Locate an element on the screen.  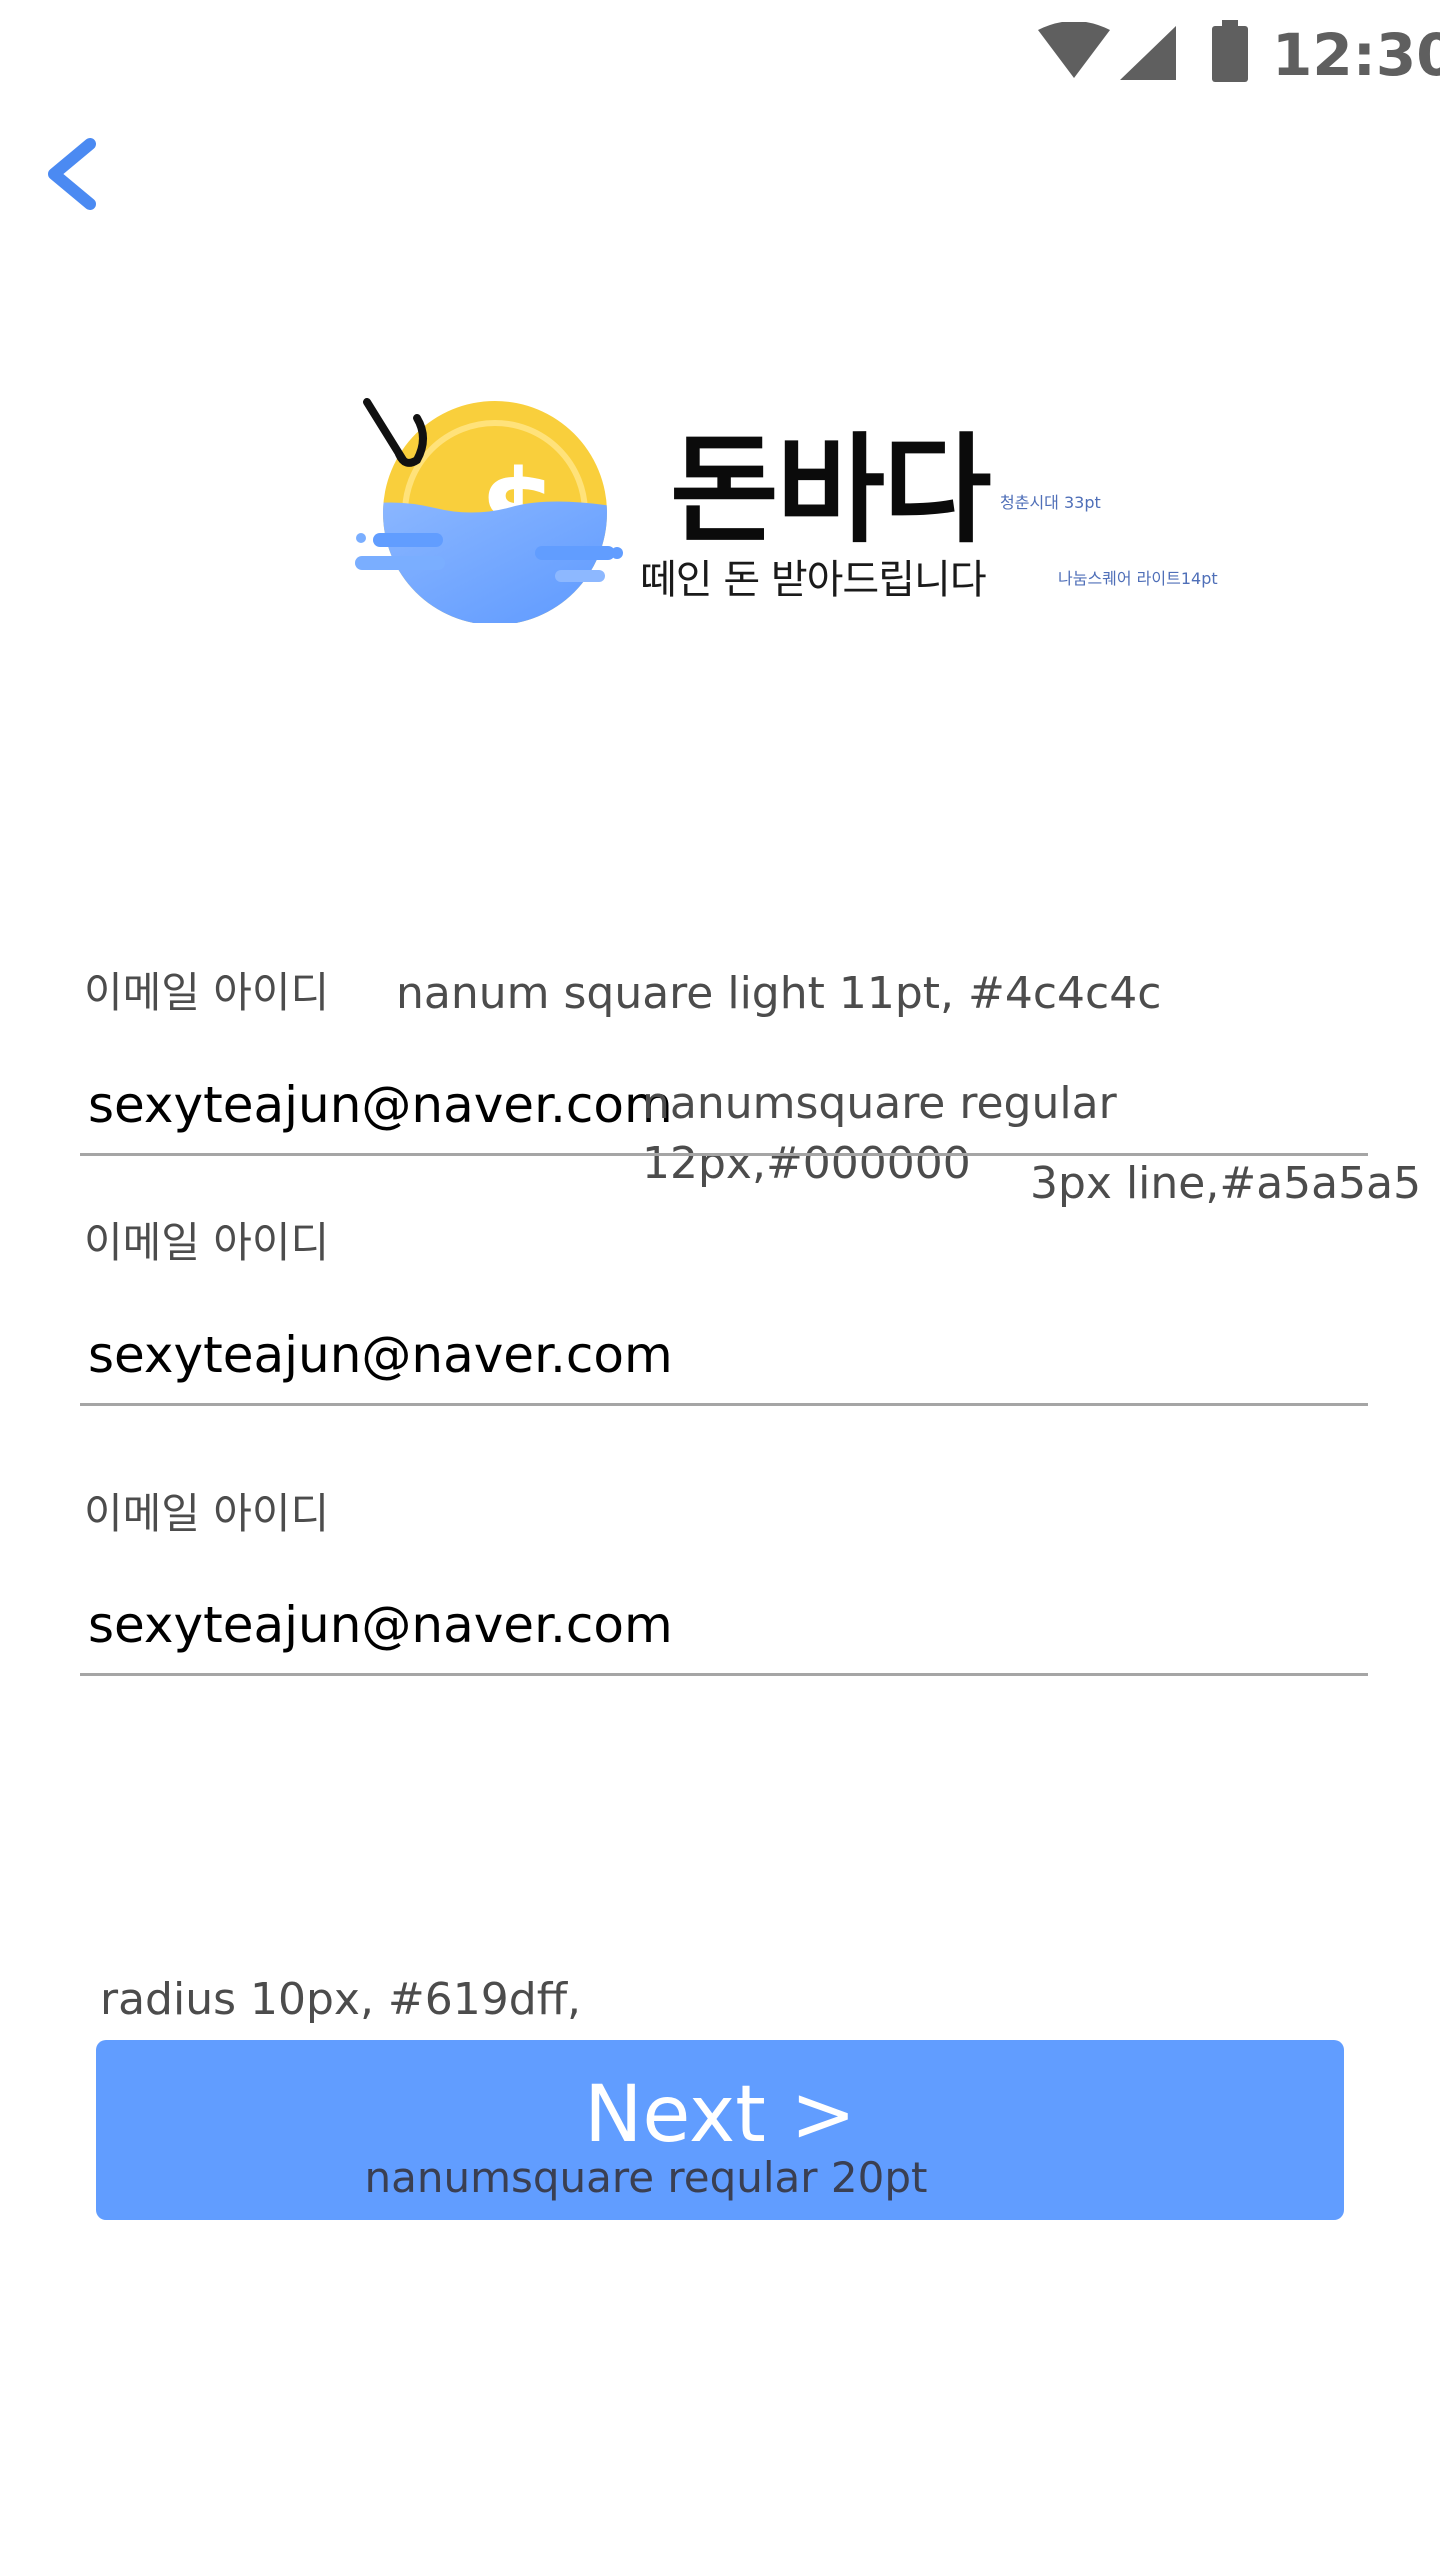
status-time: 12:30 is located at coordinates (1356, 55).